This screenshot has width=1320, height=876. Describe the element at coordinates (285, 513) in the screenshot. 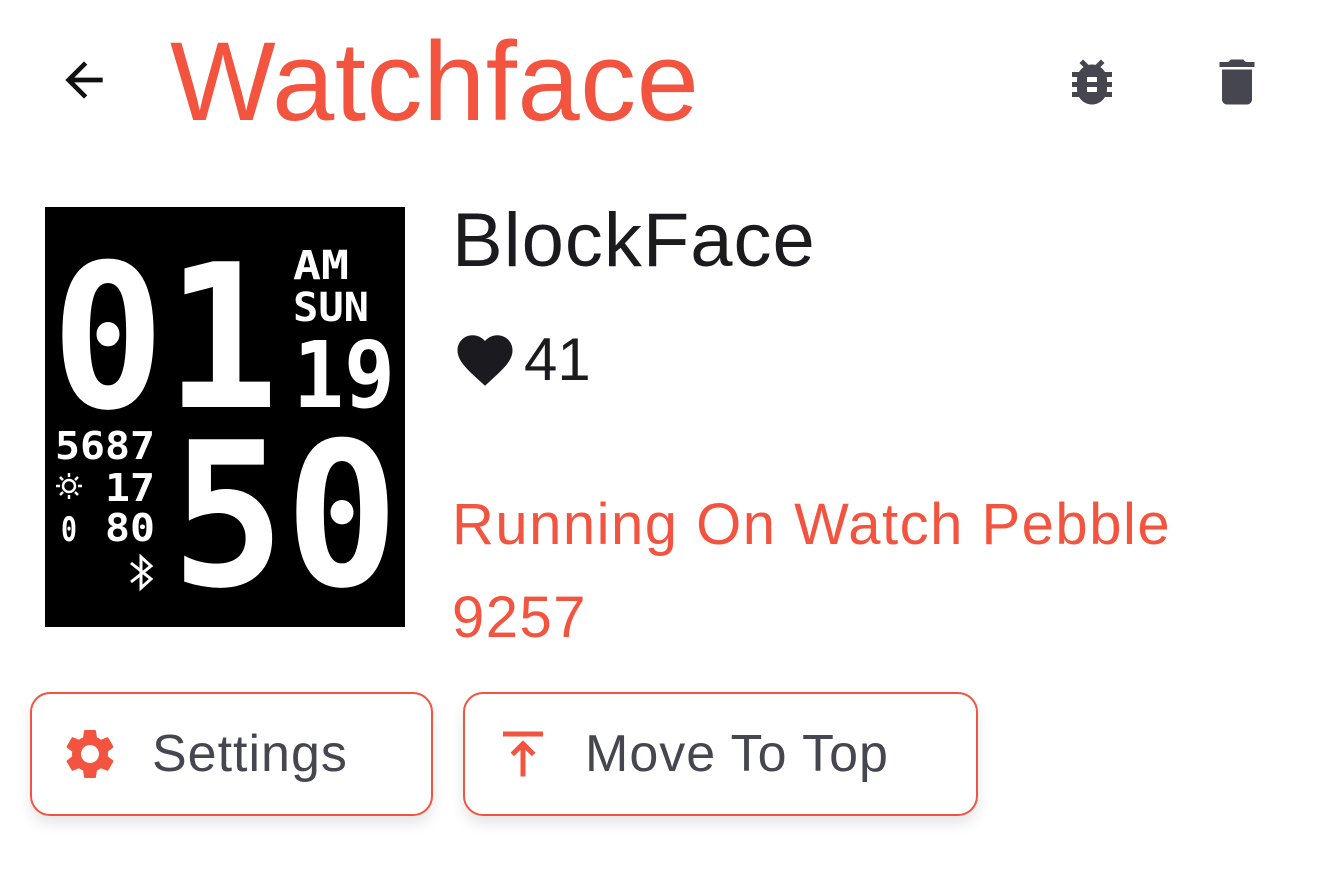

I see `preview-minute: 50` at that location.